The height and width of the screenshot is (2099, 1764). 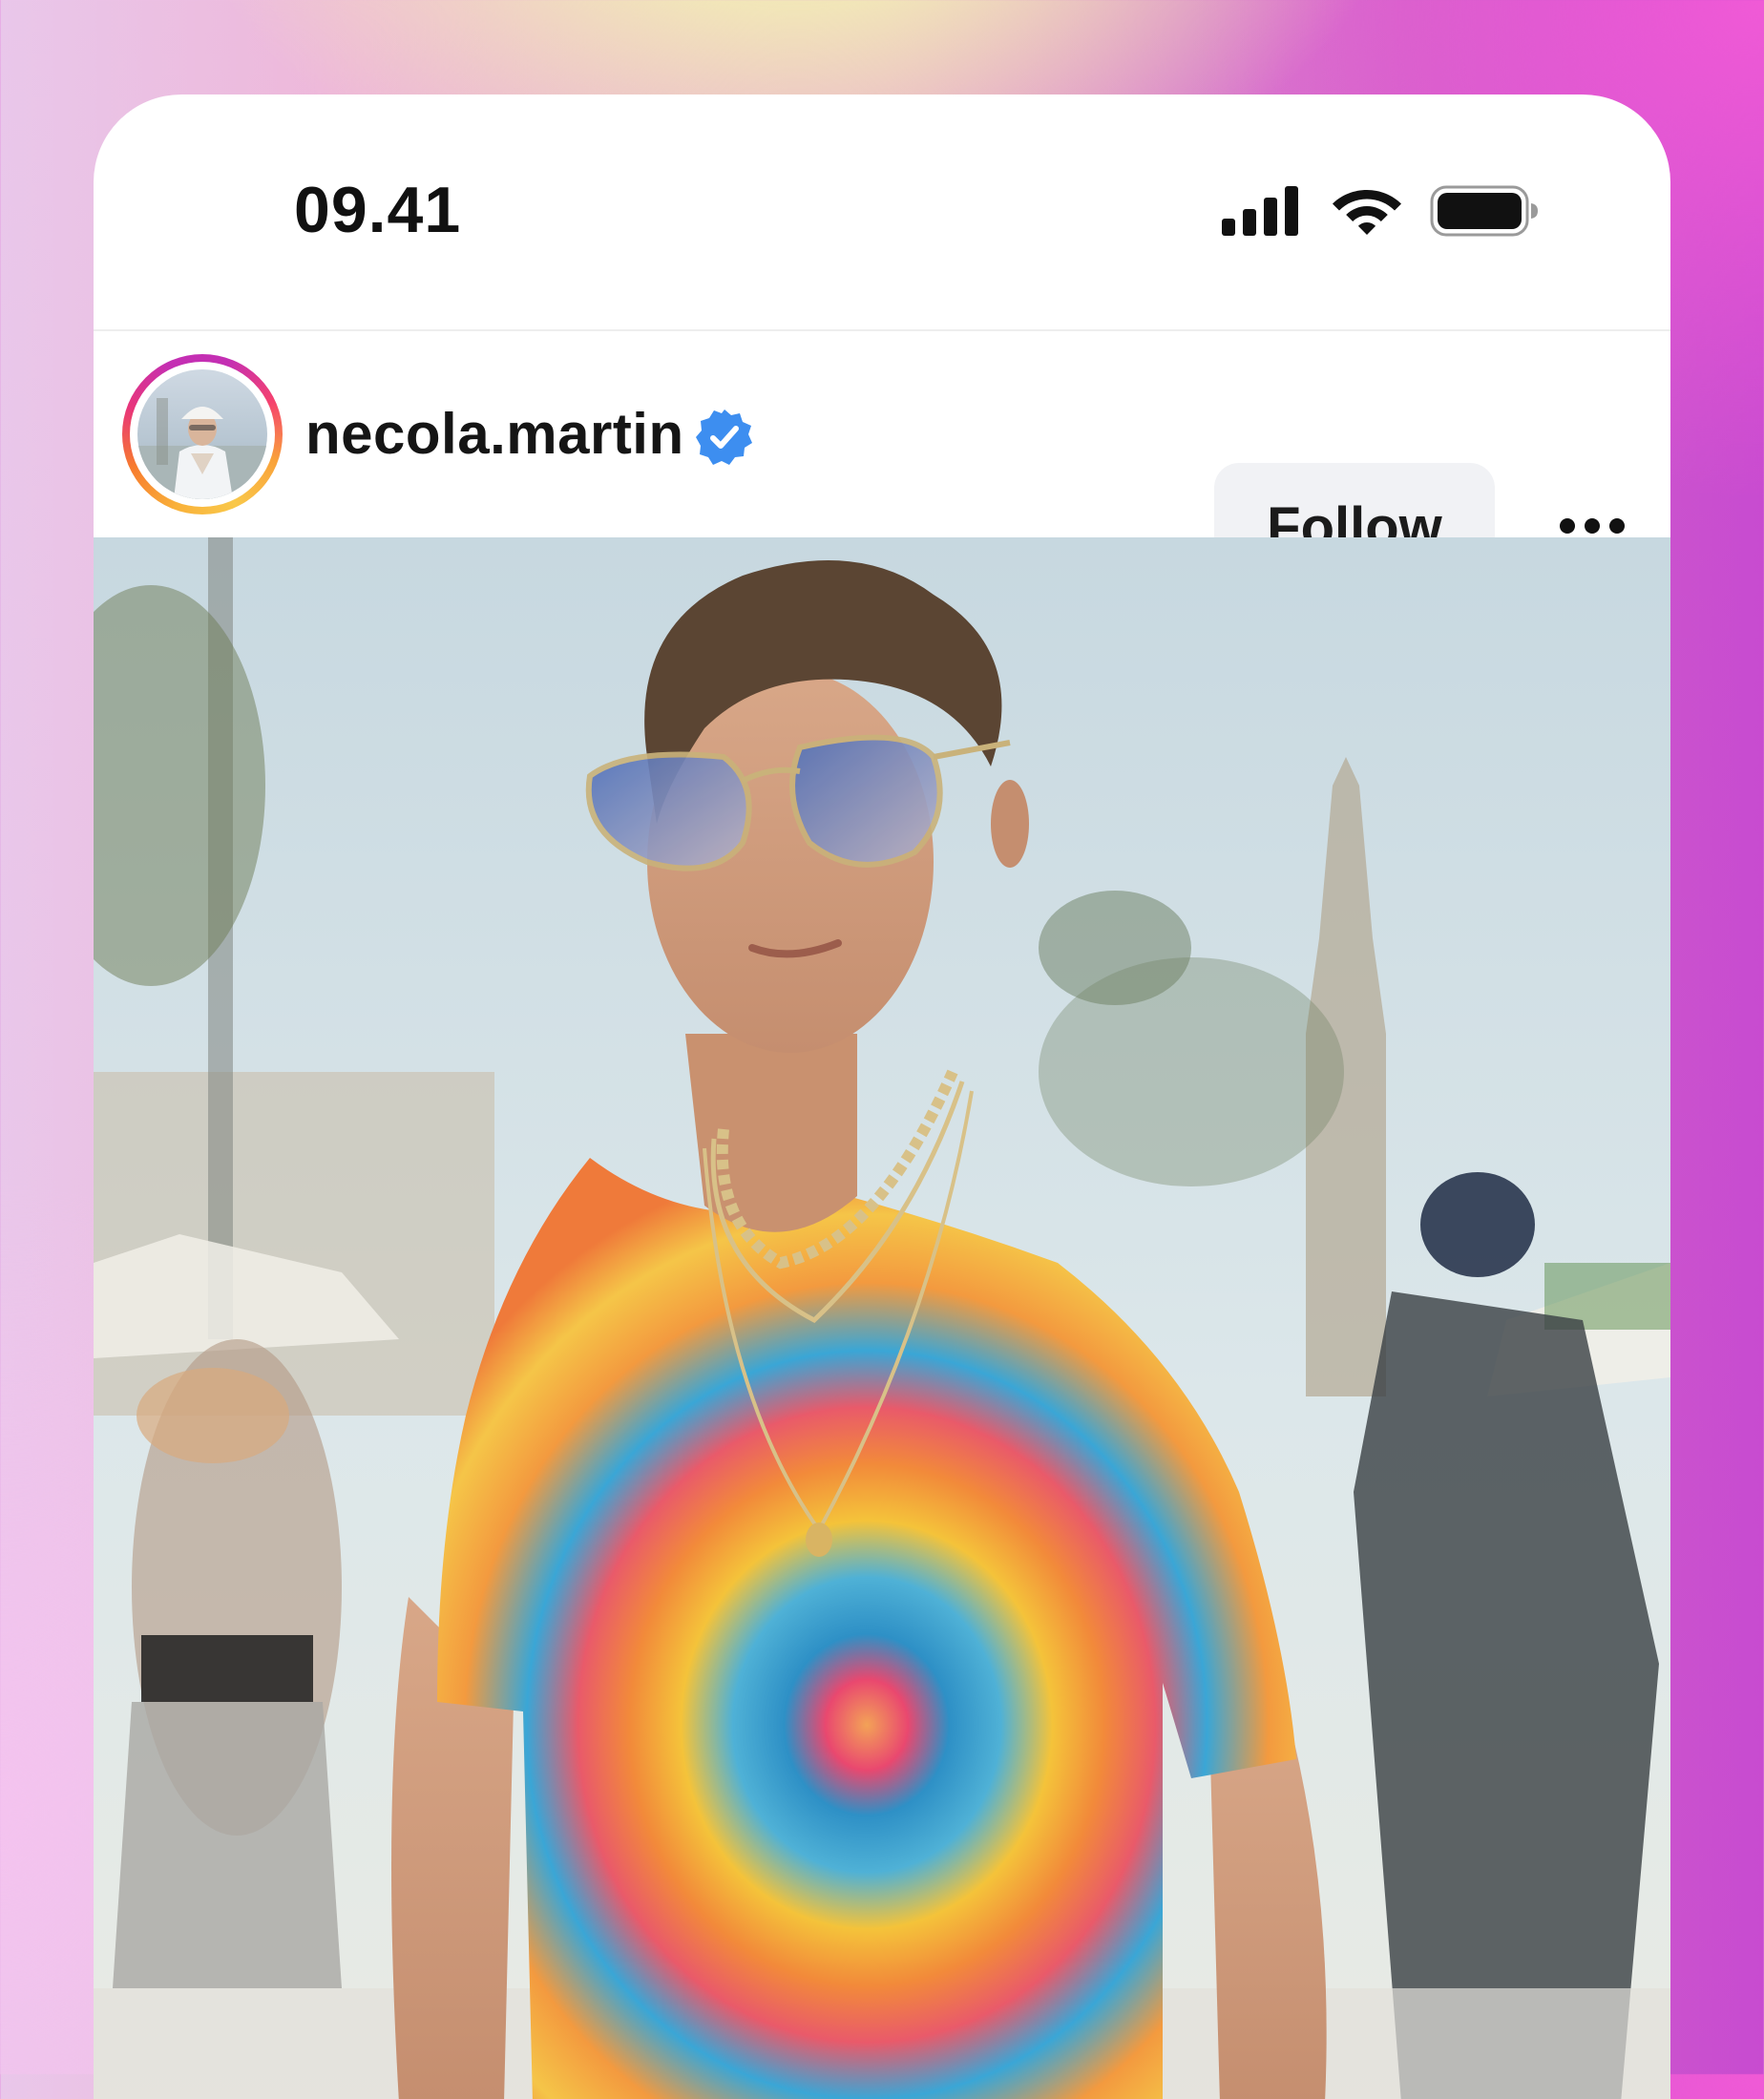 I want to click on username: necola.martin, so click(x=494, y=434).